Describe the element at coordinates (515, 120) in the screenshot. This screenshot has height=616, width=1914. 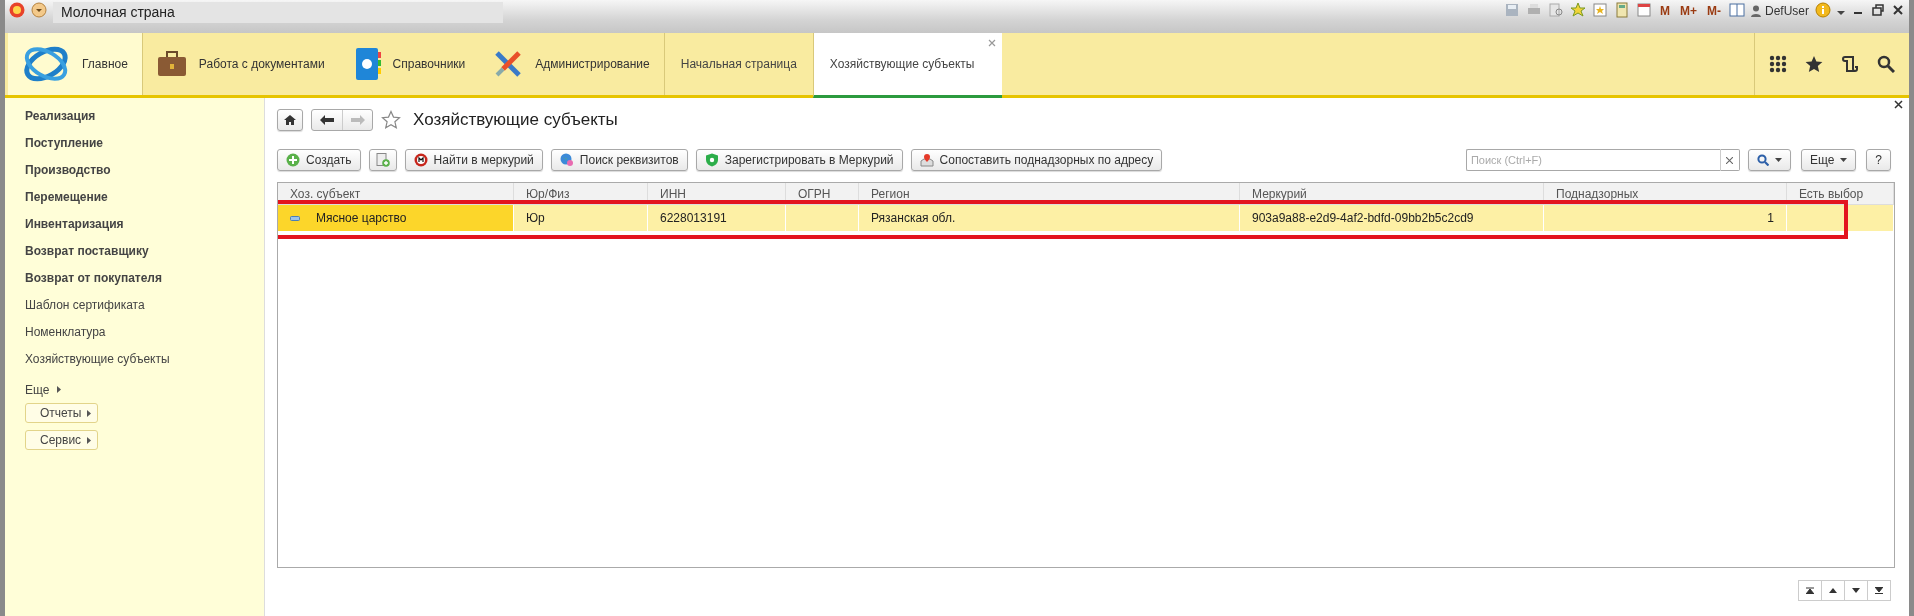
I see `form-title: Хозяйствующие субъекты` at that location.